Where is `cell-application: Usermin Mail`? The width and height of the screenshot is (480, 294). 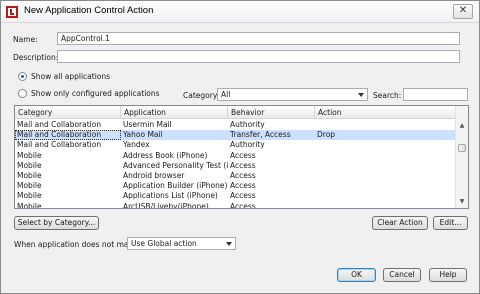 cell-application: Usermin Mail is located at coordinates (147, 124).